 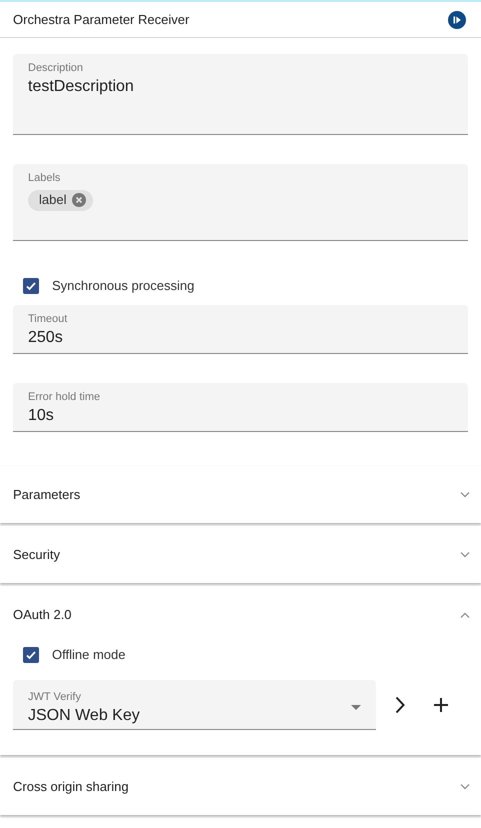 I want to click on play-icon, so click(x=457, y=19).